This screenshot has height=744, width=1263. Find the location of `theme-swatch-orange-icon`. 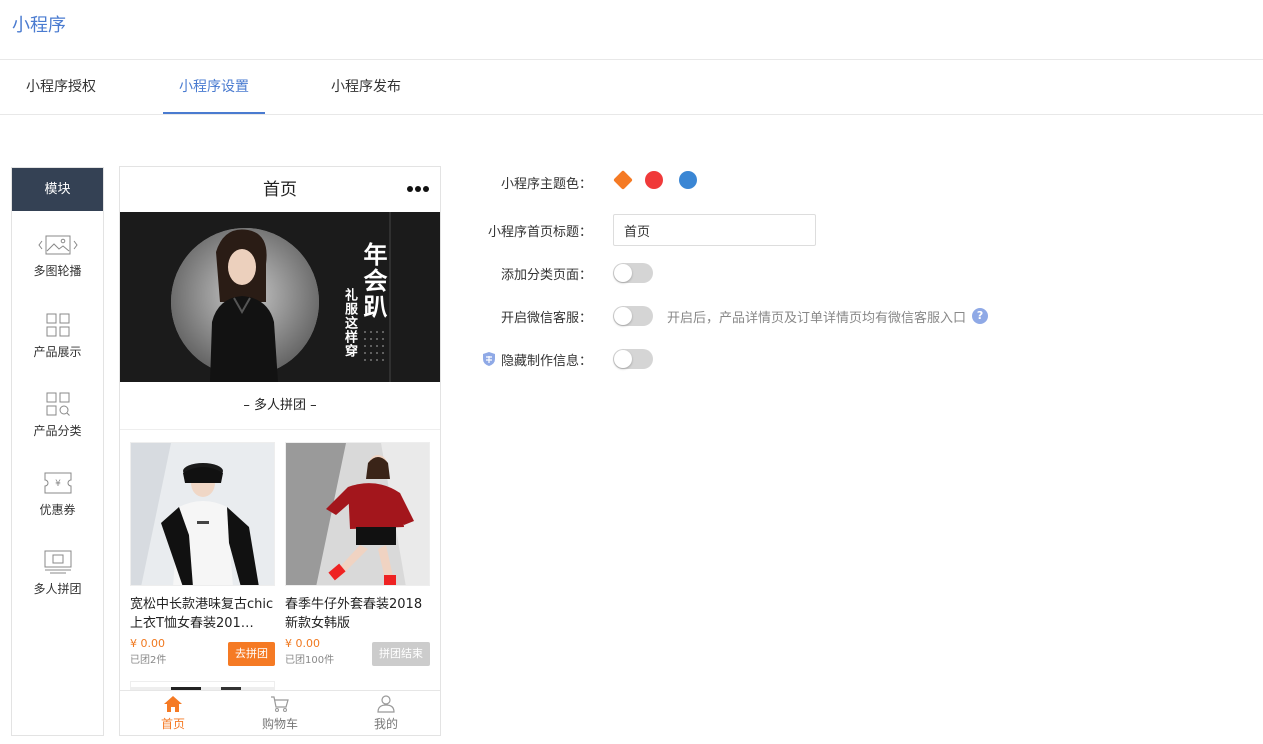

theme-swatch-orange-icon is located at coordinates (623, 180).